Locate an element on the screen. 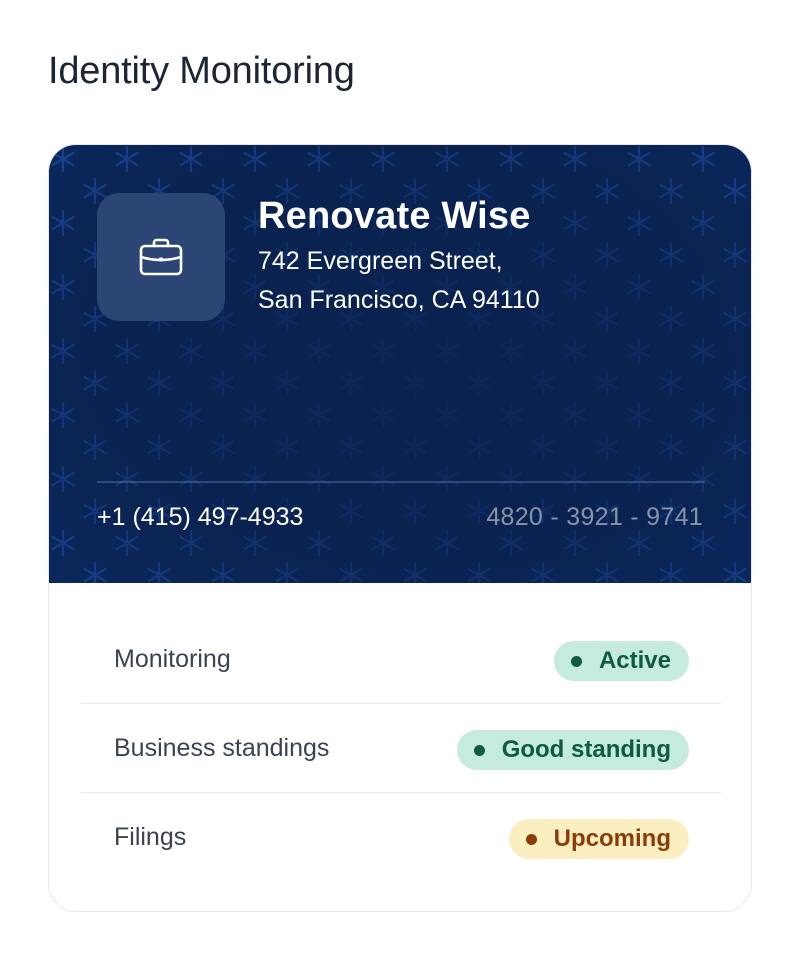 Image resolution: width=800 pixels, height=960 pixels. address-line-2: San Francisco, CA 94110 is located at coordinates (399, 300).